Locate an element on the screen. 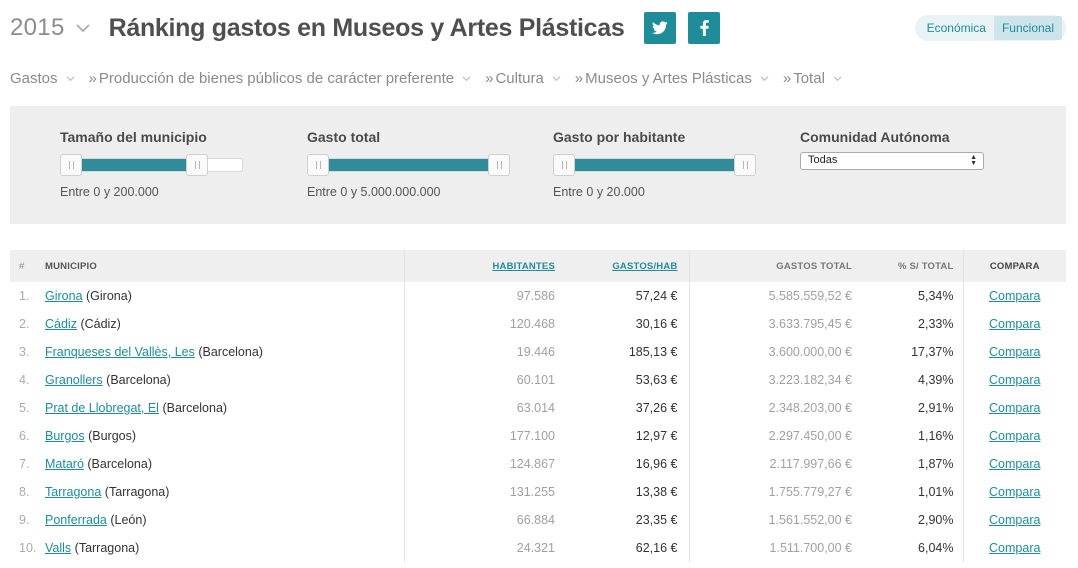  region-select: Todas ▲ ▼ is located at coordinates (892, 161).